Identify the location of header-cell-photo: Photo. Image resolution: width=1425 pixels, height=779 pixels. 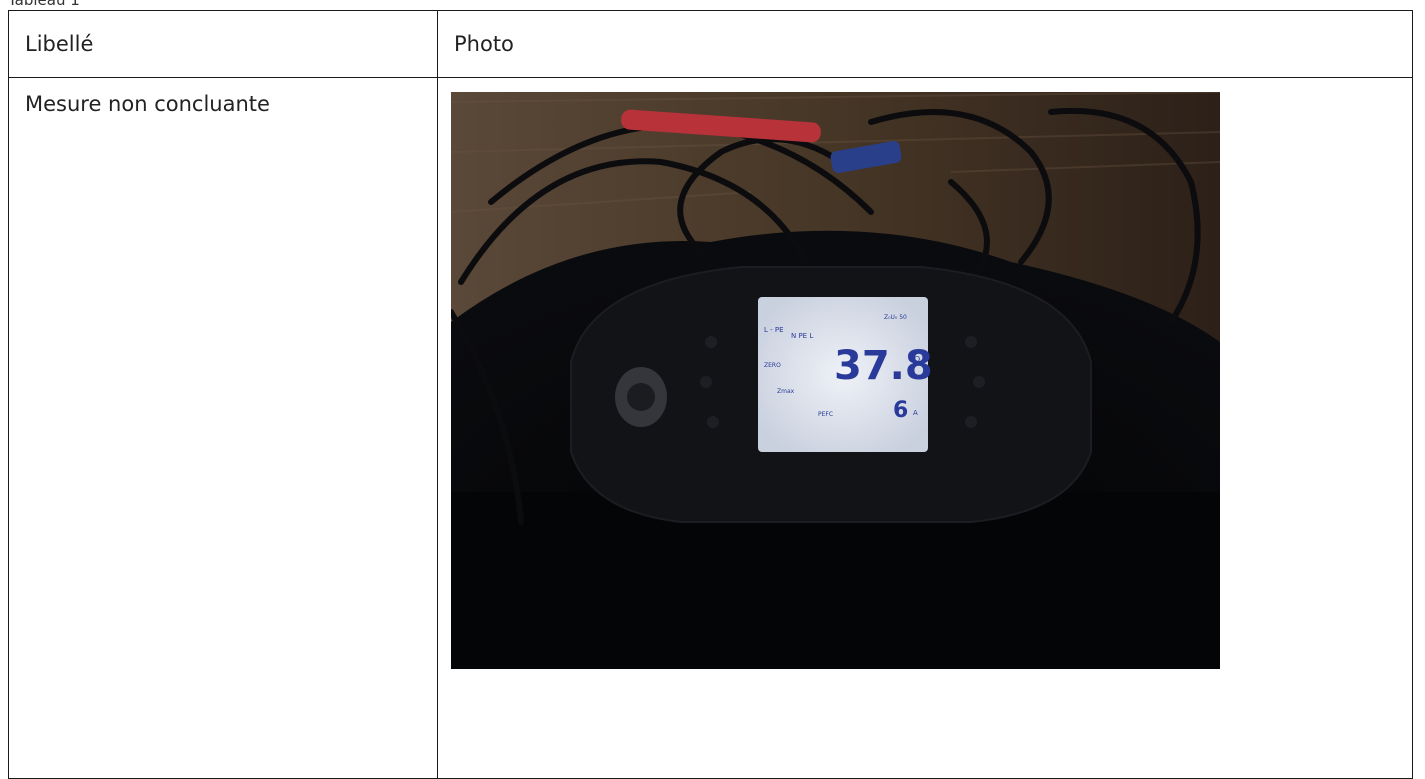
(925, 44).